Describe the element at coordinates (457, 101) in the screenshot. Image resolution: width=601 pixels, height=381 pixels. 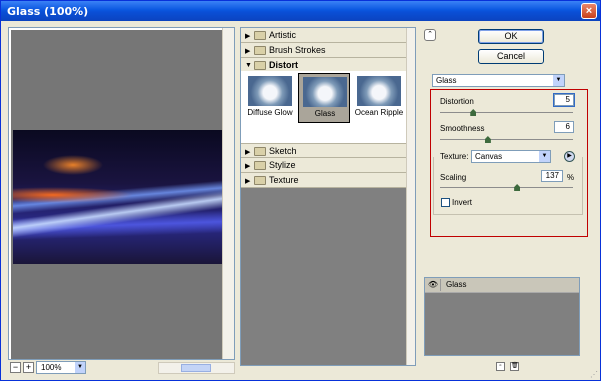
I see `distortion-label: Distortion` at that location.